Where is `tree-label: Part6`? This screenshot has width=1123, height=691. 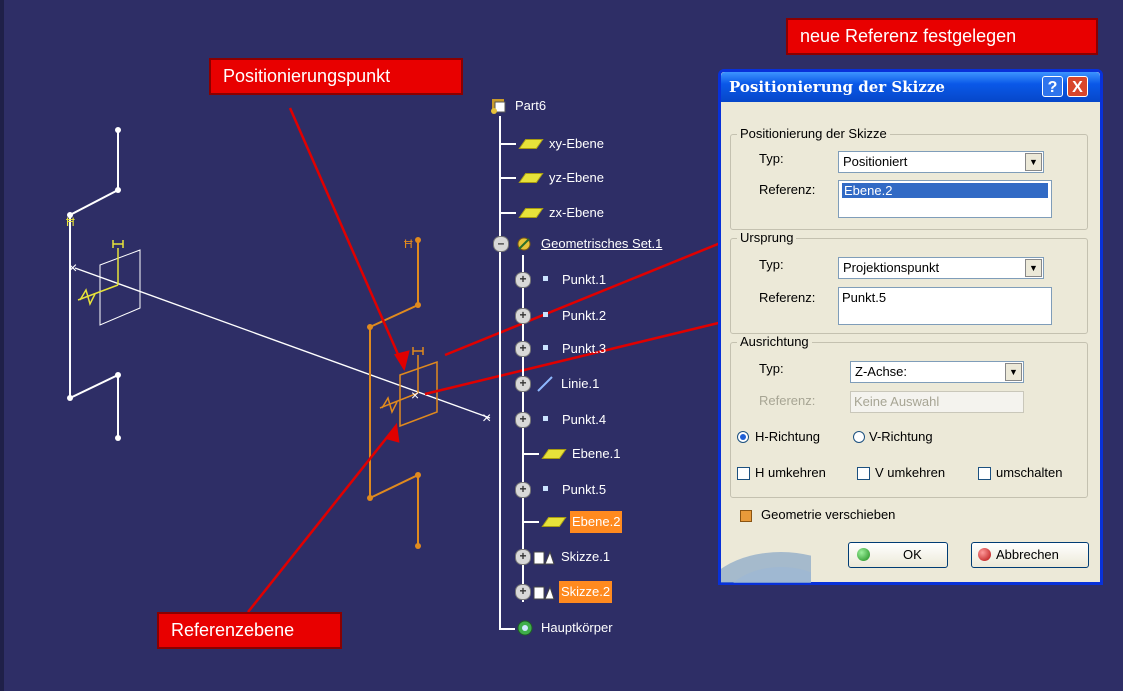
tree-label: Part6 is located at coordinates (531, 105).